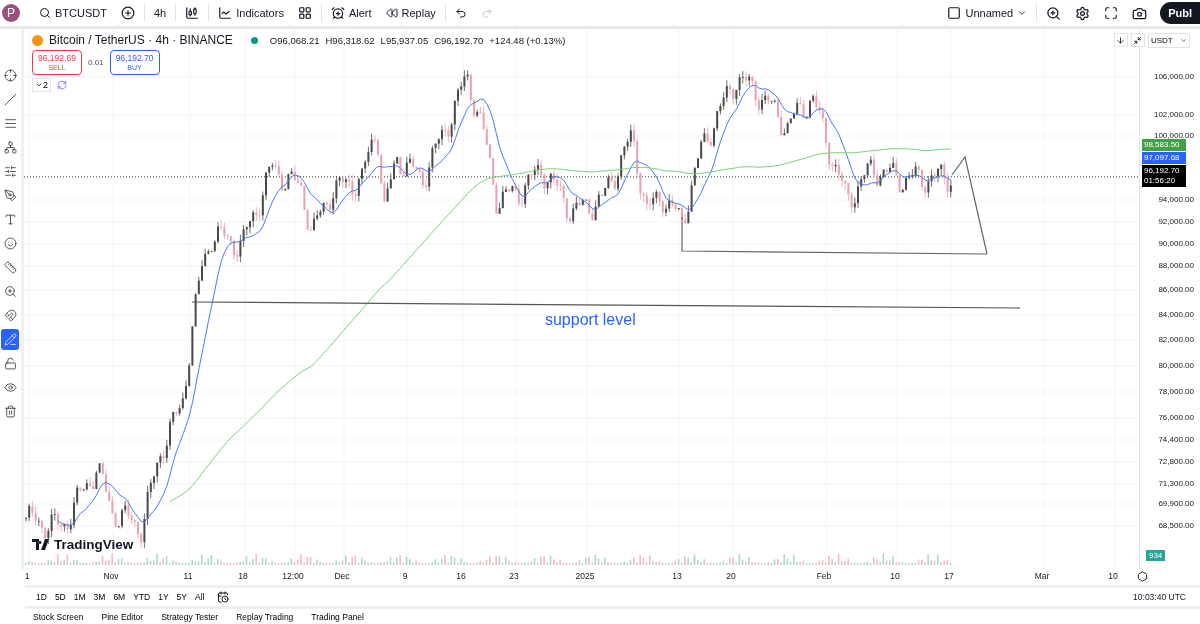  I want to click on replay-button: Replay, so click(410, 13).